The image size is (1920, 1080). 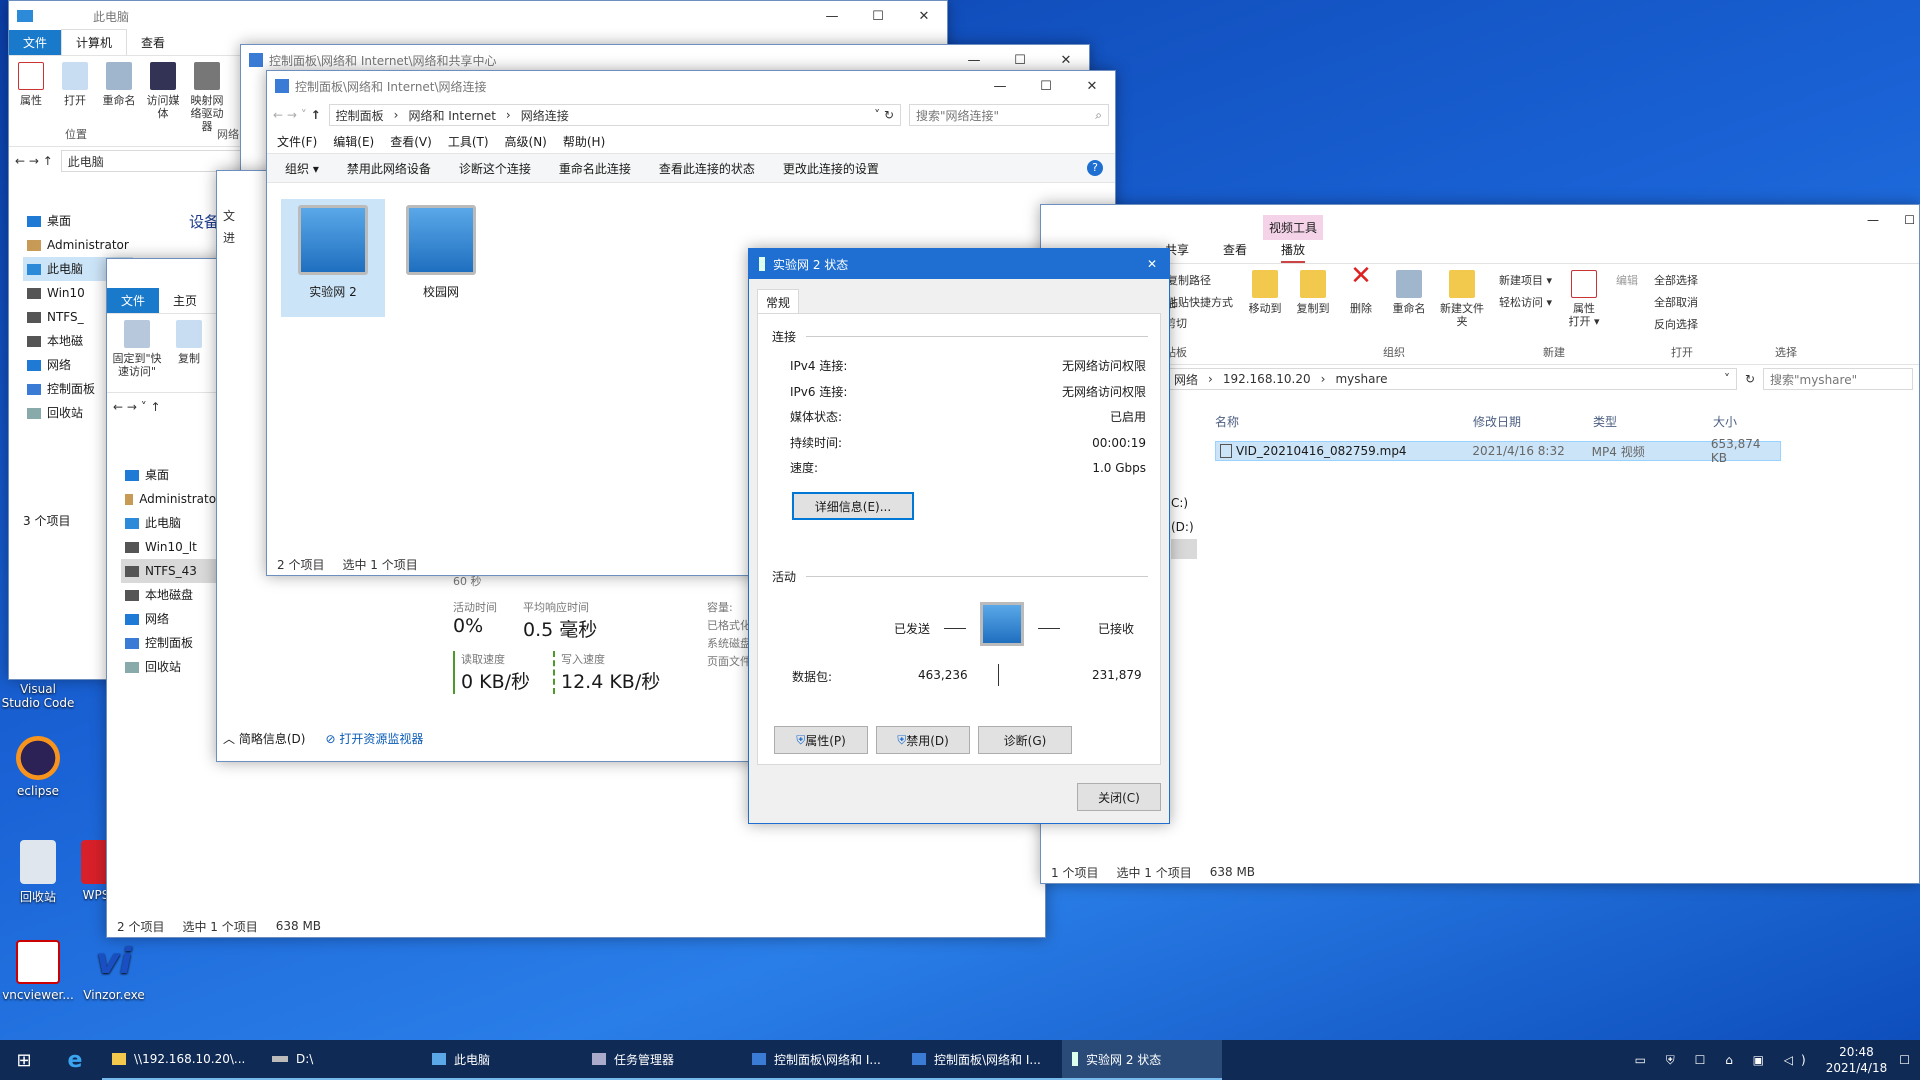 I want to click on connection-item: 校园网, so click(x=441, y=258).